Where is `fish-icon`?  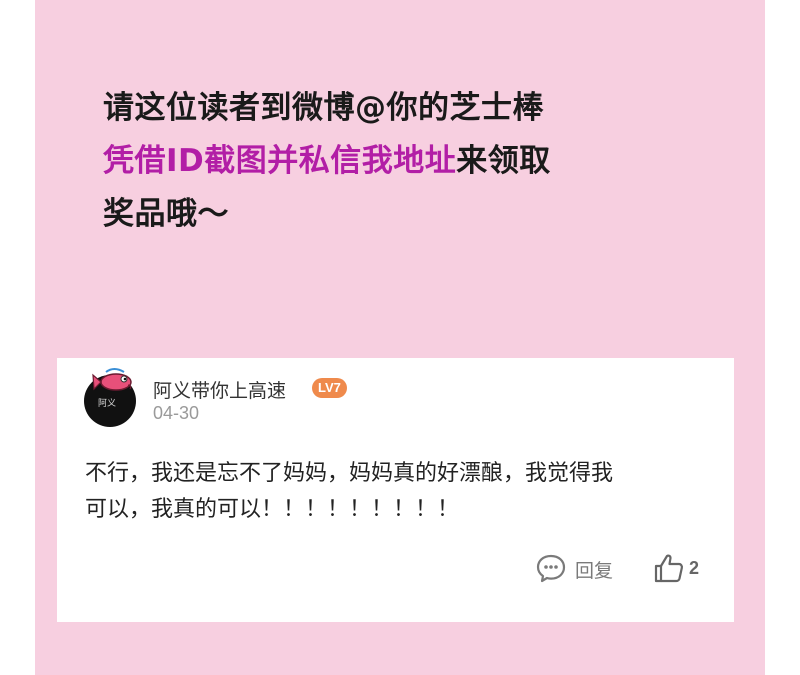 fish-icon is located at coordinates (112, 379).